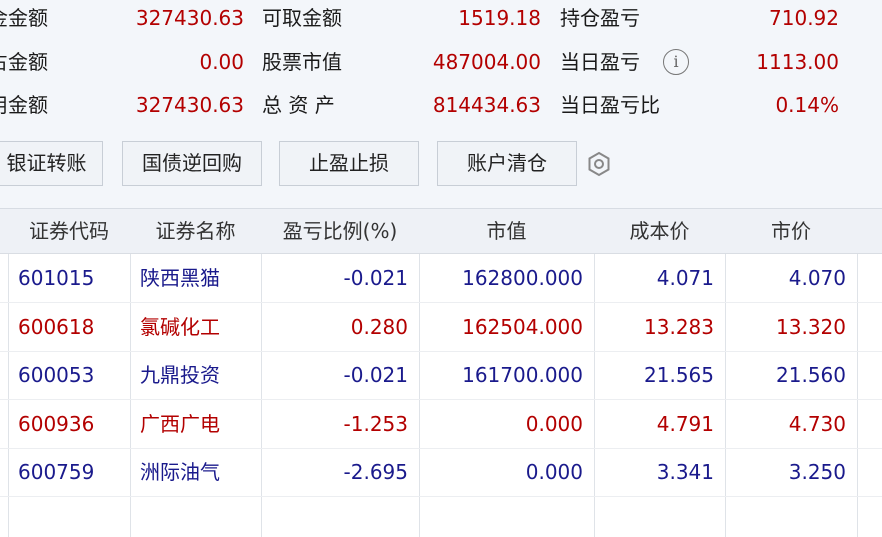 The height and width of the screenshot is (537, 882). I want to click on cell-name: 陕西黑猫, so click(180, 278).